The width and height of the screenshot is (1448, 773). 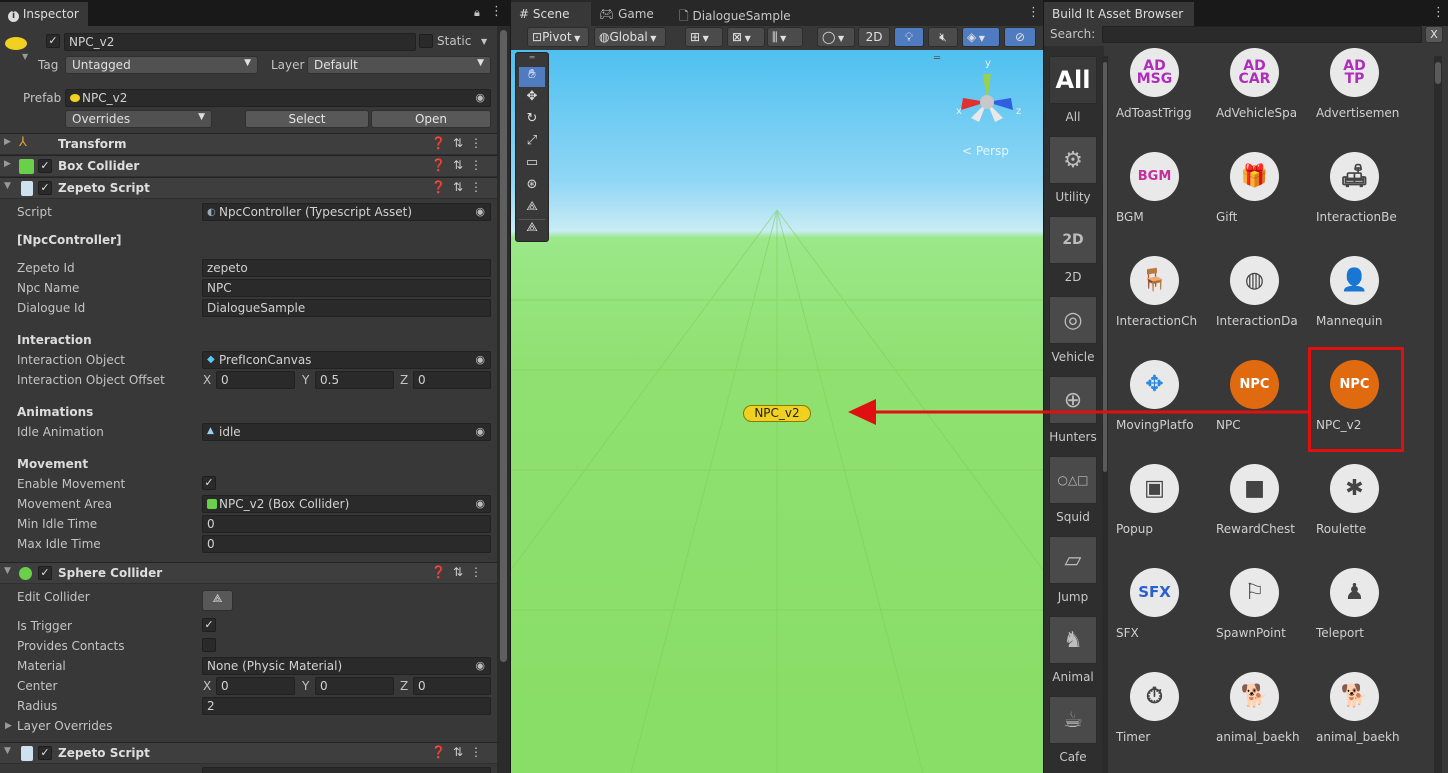 What do you see at coordinates (532, 165) in the screenshot?
I see `rect-tool-icon: ▭` at bounding box center [532, 165].